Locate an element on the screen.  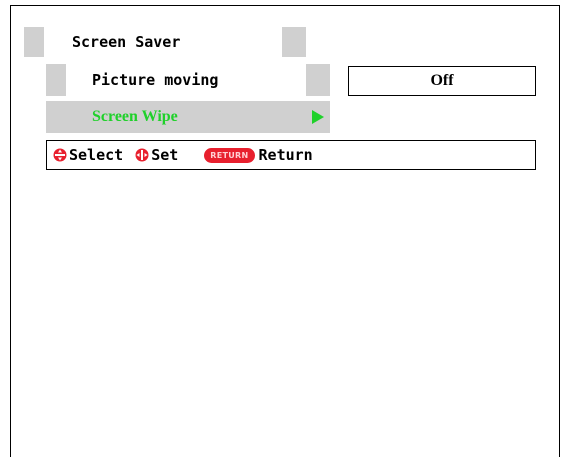
select-label: Select is located at coordinates (96, 155).